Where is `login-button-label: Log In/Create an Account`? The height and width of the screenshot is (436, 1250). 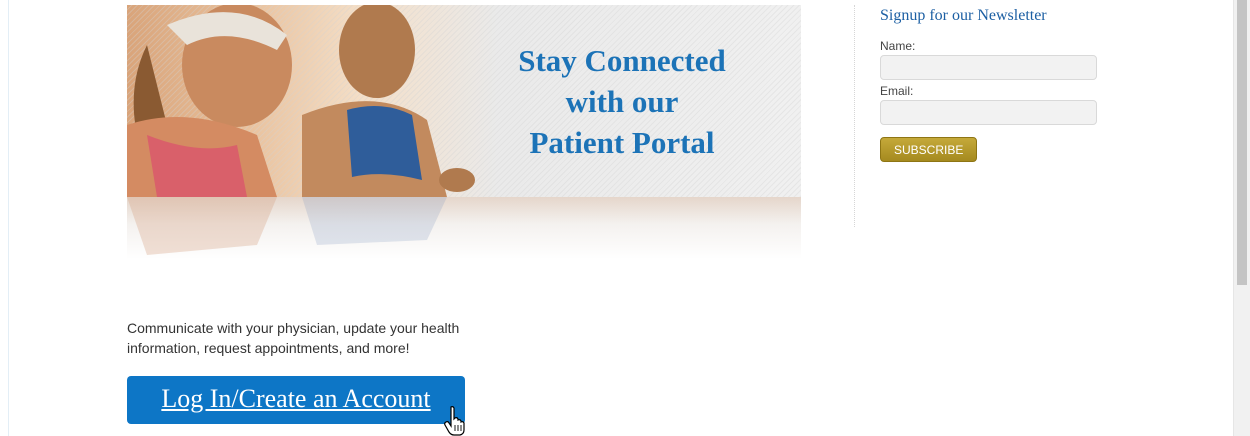 login-button-label: Log In/Create an Account is located at coordinates (296, 398).